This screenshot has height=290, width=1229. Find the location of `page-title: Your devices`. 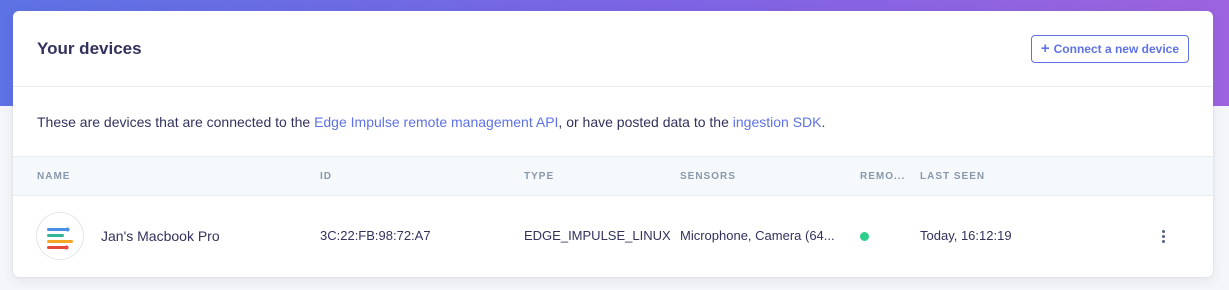

page-title: Your devices is located at coordinates (89, 48).